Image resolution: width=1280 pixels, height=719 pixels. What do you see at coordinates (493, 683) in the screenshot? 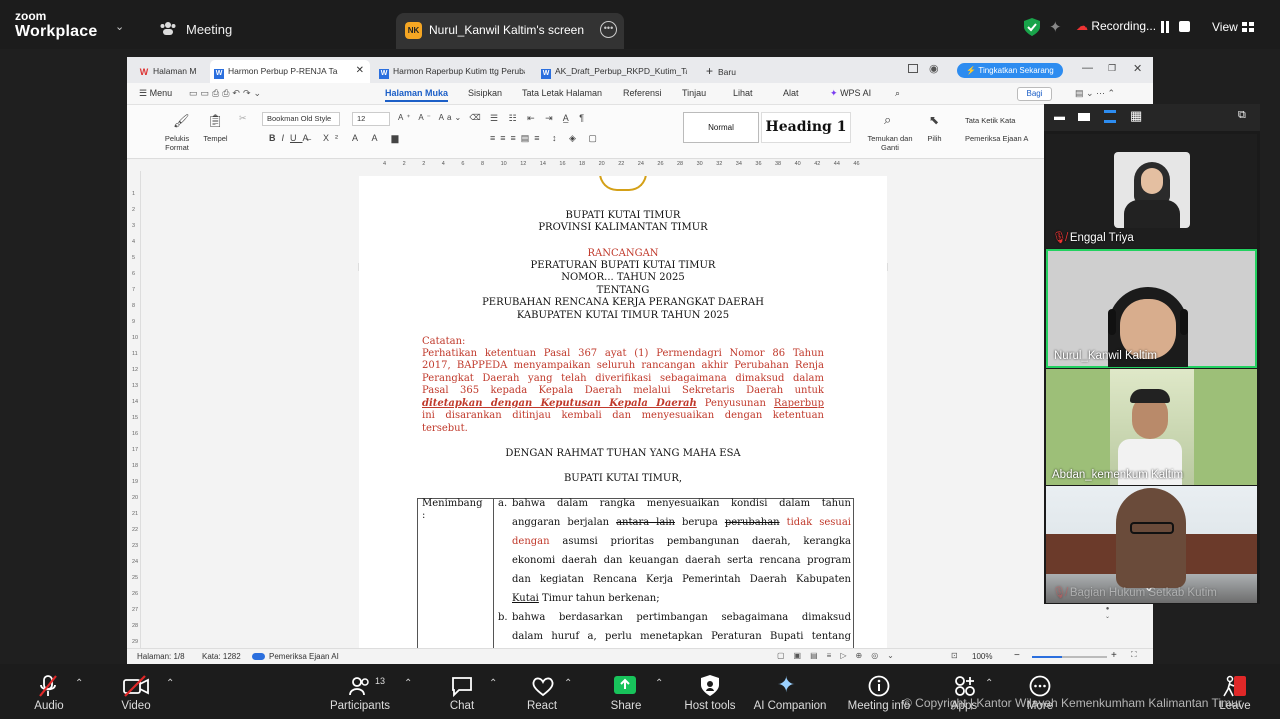
I see `chat-chevron: ⌃` at bounding box center [493, 683].